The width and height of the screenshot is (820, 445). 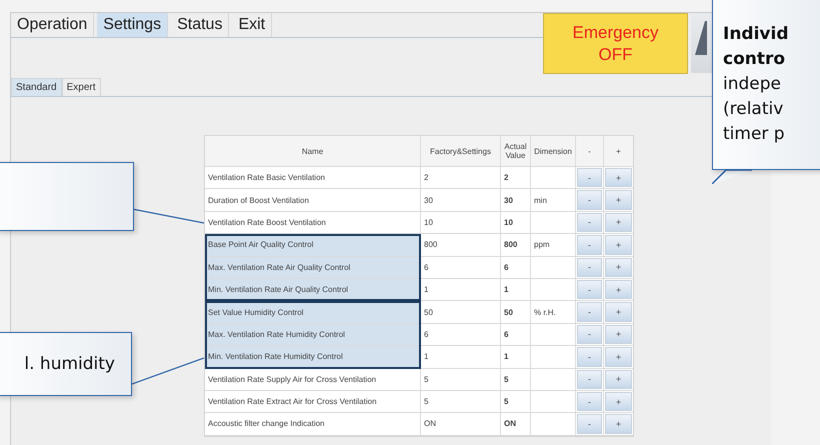 What do you see at coordinates (313, 335) in the screenshot?
I see `table-cell: Max. Ventilation Rate Humidity Control` at bounding box center [313, 335].